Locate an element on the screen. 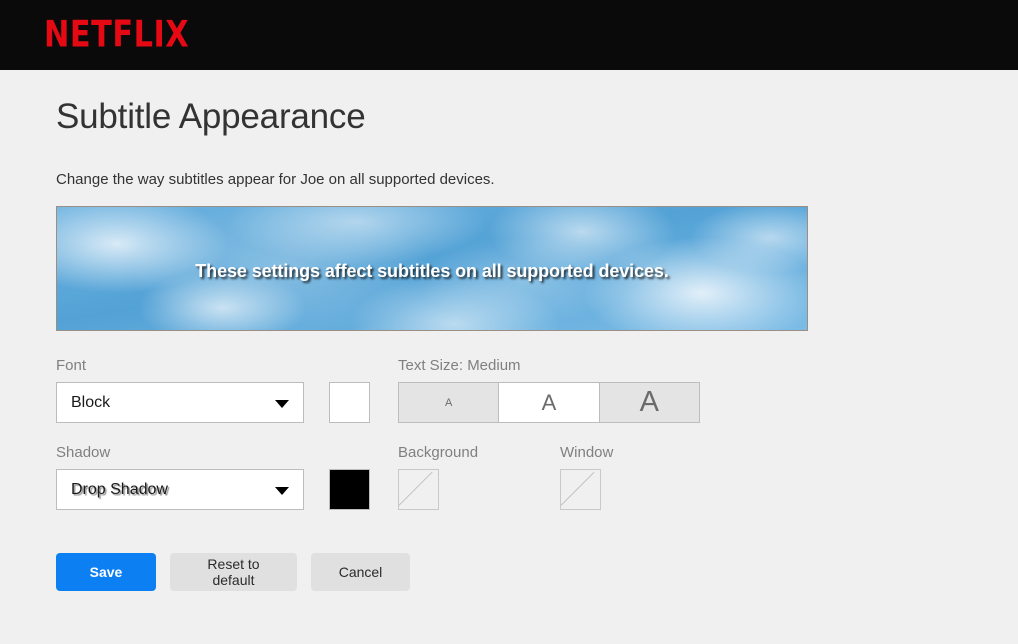 This screenshot has height=644, width=1018. text-size-small-button: A is located at coordinates (449, 402).